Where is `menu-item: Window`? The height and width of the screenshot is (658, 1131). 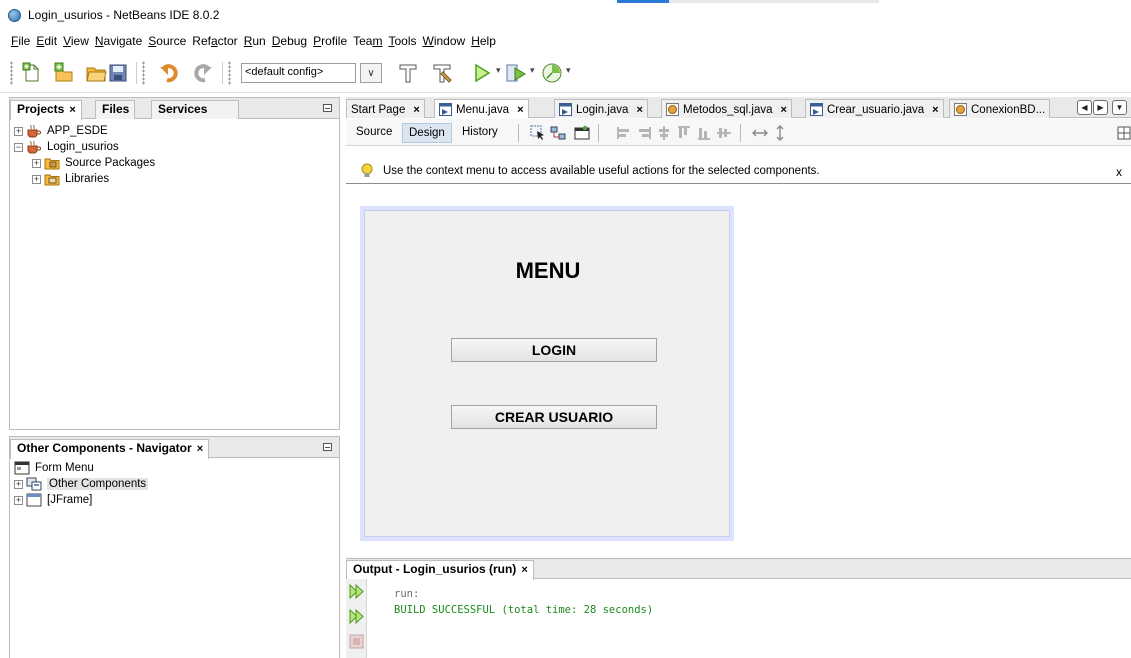
menu-item: Window is located at coordinates (444, 41).